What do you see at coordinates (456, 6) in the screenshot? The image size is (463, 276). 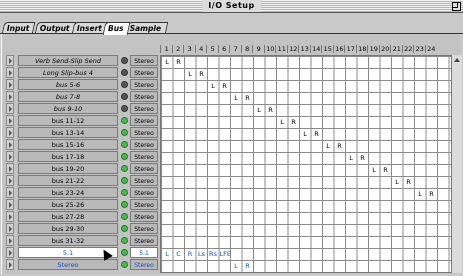 I see `zoom-box-icon` at bounding box center [456, 6].